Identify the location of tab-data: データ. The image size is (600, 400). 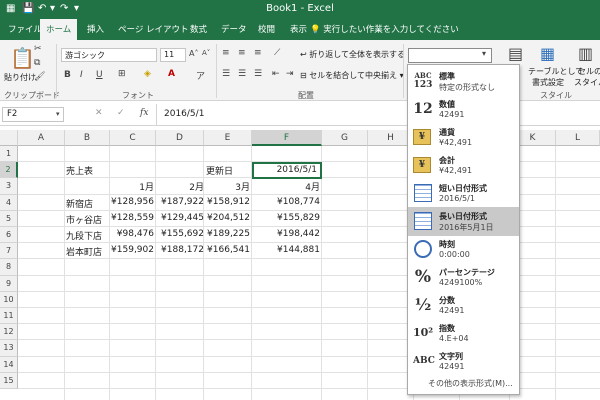
(234, 29).